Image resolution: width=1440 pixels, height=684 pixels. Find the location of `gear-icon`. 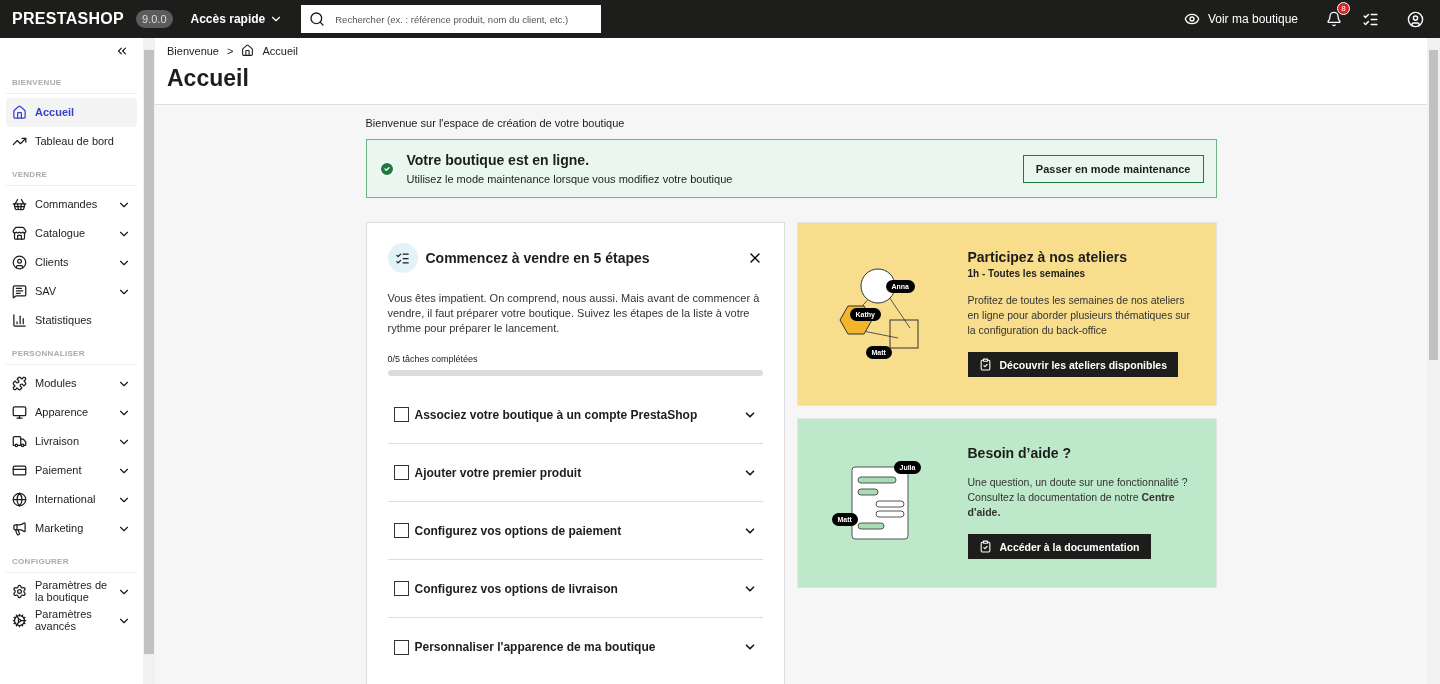

gear-icon is located at coordinates (19, 591).